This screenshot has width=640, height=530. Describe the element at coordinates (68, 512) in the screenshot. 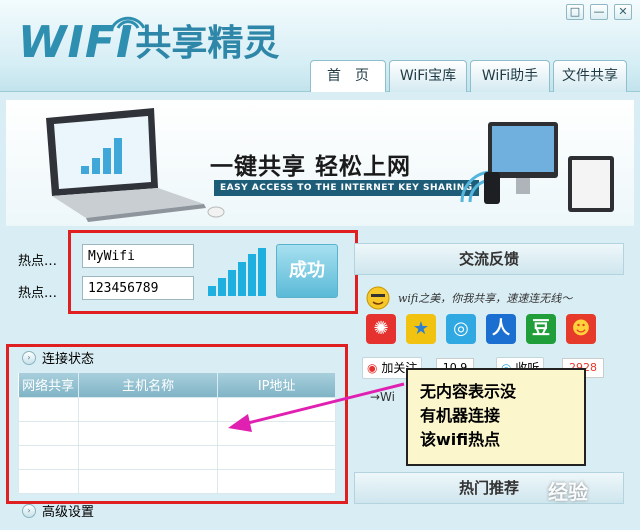

I see `advanced-settings-label: 高级设置` at that location.